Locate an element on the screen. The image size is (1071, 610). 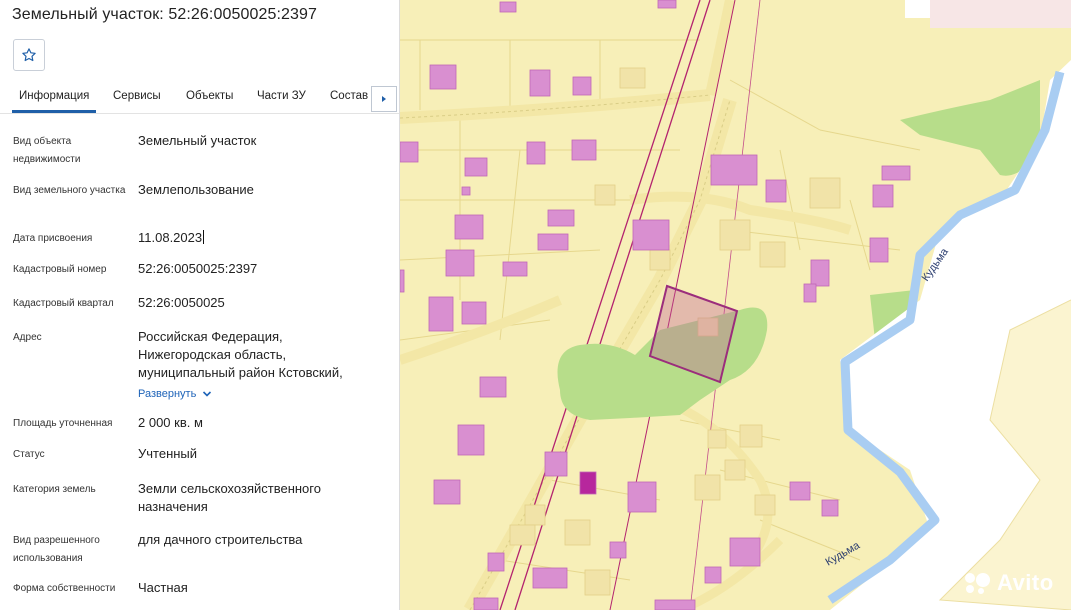
expand-address-link: Развернуть is located at coordinates (175, 394).